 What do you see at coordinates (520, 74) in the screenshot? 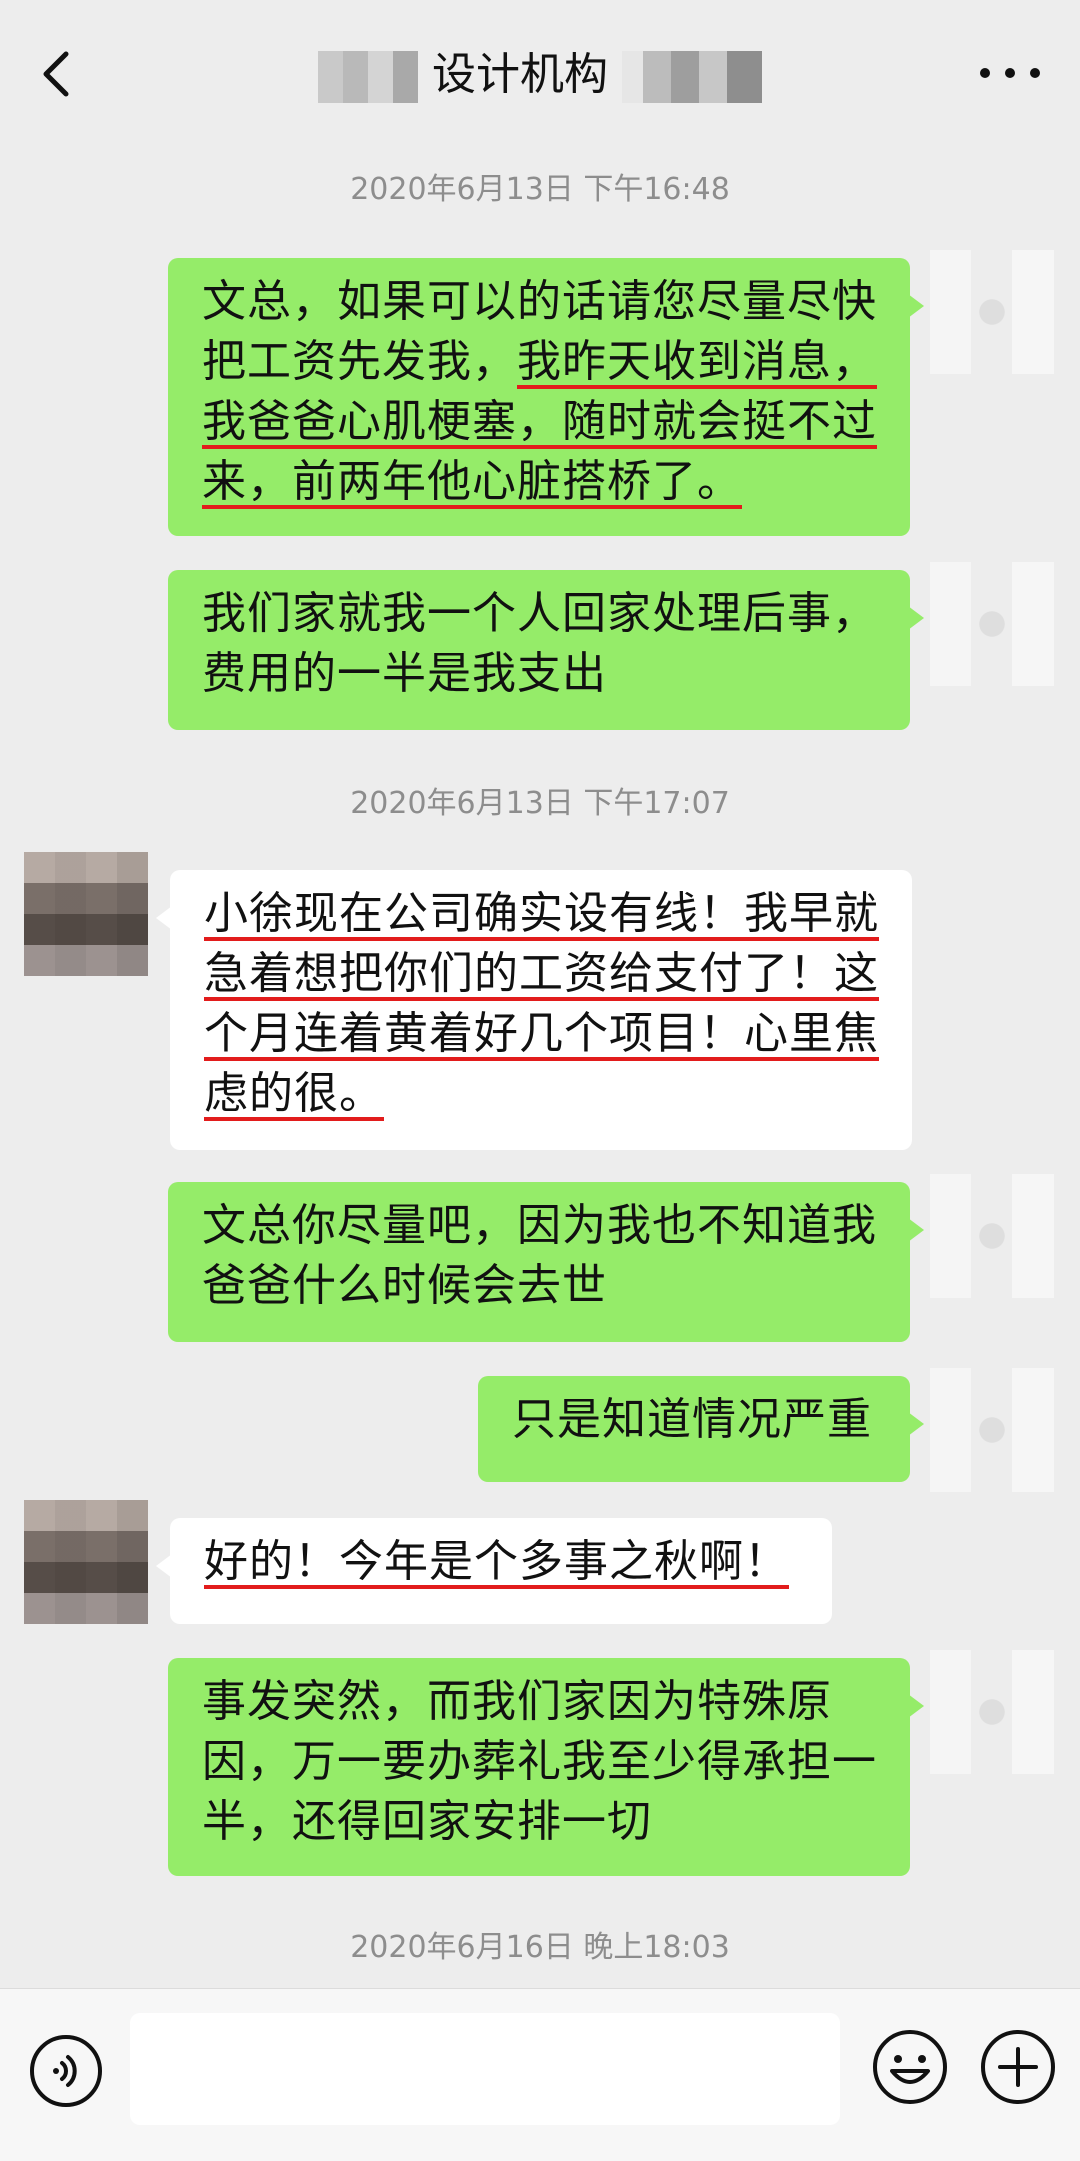
I see `chat-title: 设计机构` at bounding box center [520, 74].